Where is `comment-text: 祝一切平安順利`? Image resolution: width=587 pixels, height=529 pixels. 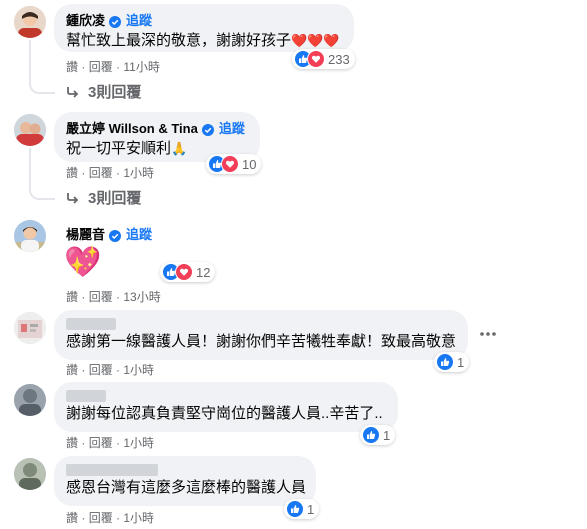 comment-text: 祝一切平安順利 is located at coordinates (119, 148).